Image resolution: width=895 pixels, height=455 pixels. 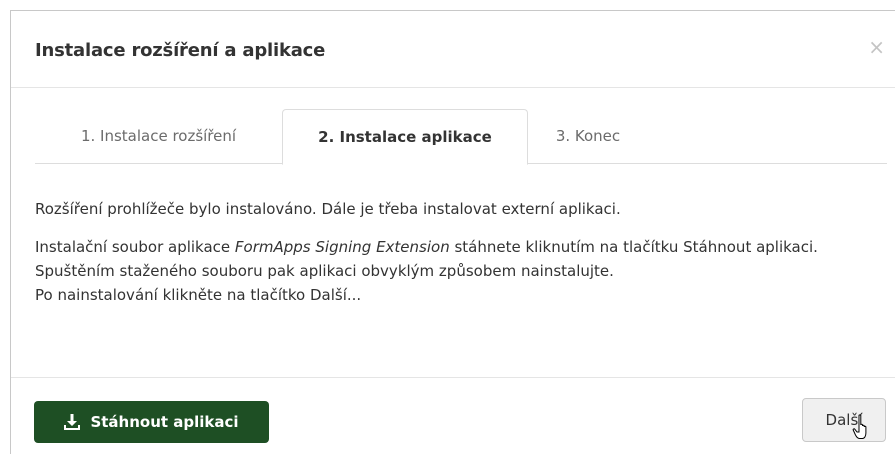 I want to click on download-application-button: Stáhnout aplikaci, so click(x=151, y=422).